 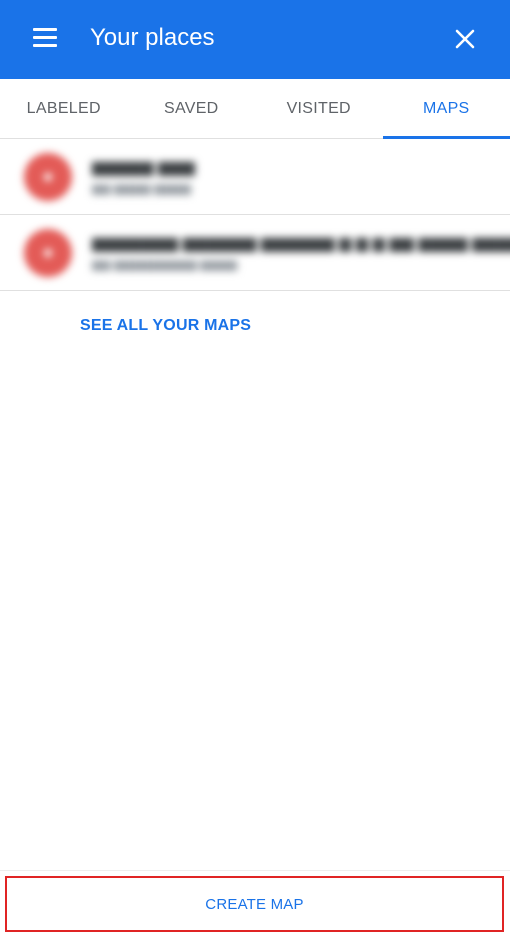 I want to click on map-list-item: ▆▆▆▆▆ ▆▆▆ ▆▆ ▆▆▆▆ ▆▆▆▆, so click(x=255, y=177).